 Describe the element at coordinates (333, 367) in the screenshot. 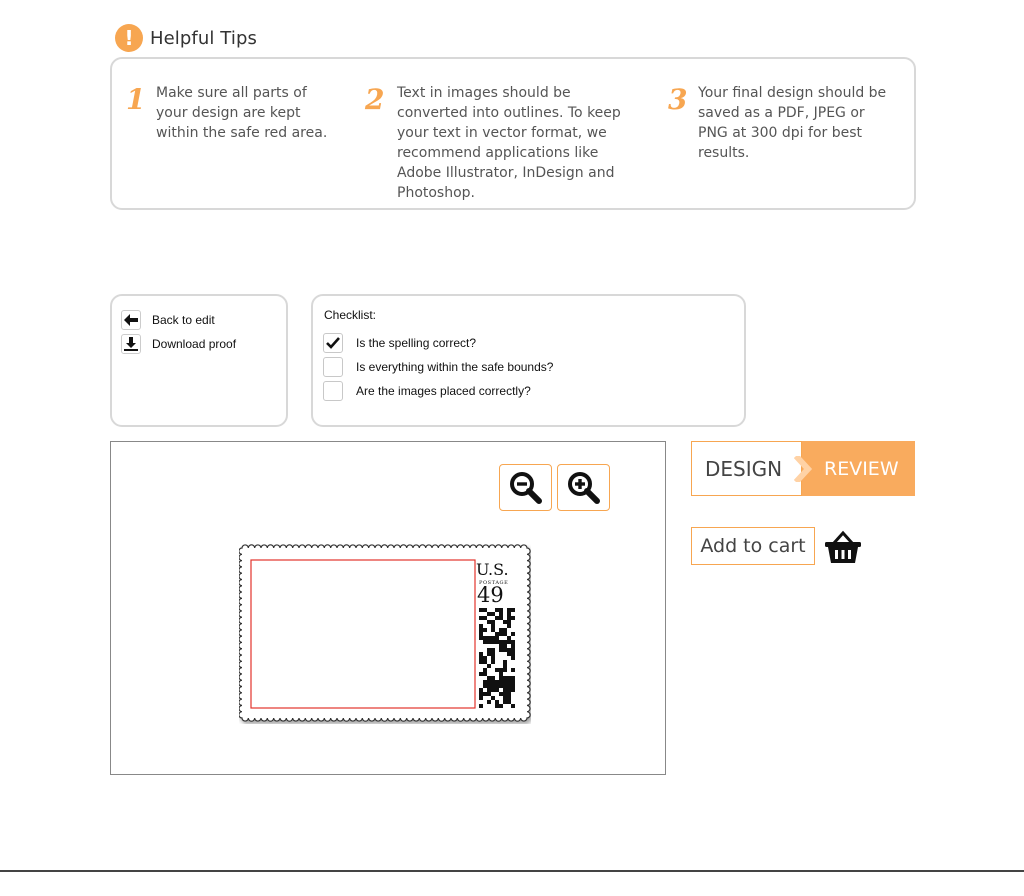

I see `safe-bounds-checkbox` at that location.